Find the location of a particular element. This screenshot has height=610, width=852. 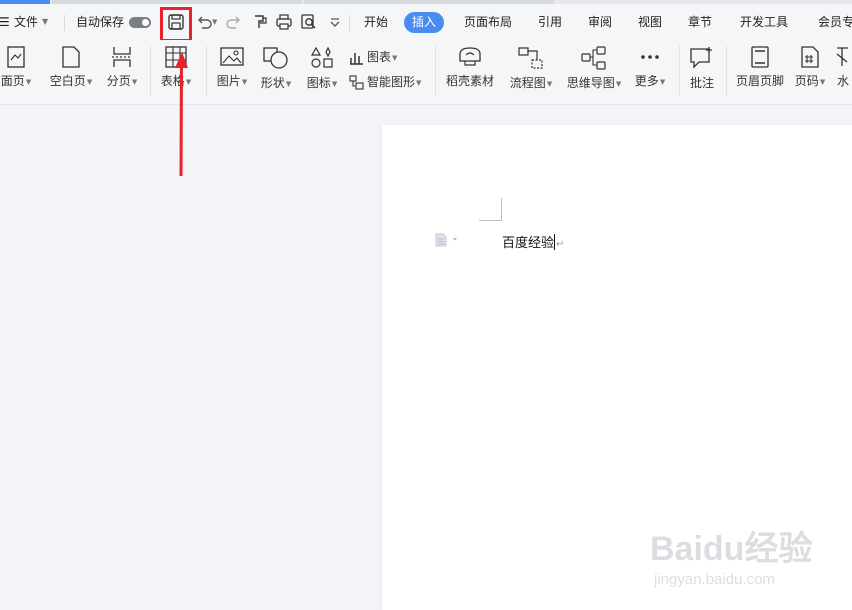

baidu-watermark: Baidu经验 jingyan.baidu.com is located at coordinates (735, 555).